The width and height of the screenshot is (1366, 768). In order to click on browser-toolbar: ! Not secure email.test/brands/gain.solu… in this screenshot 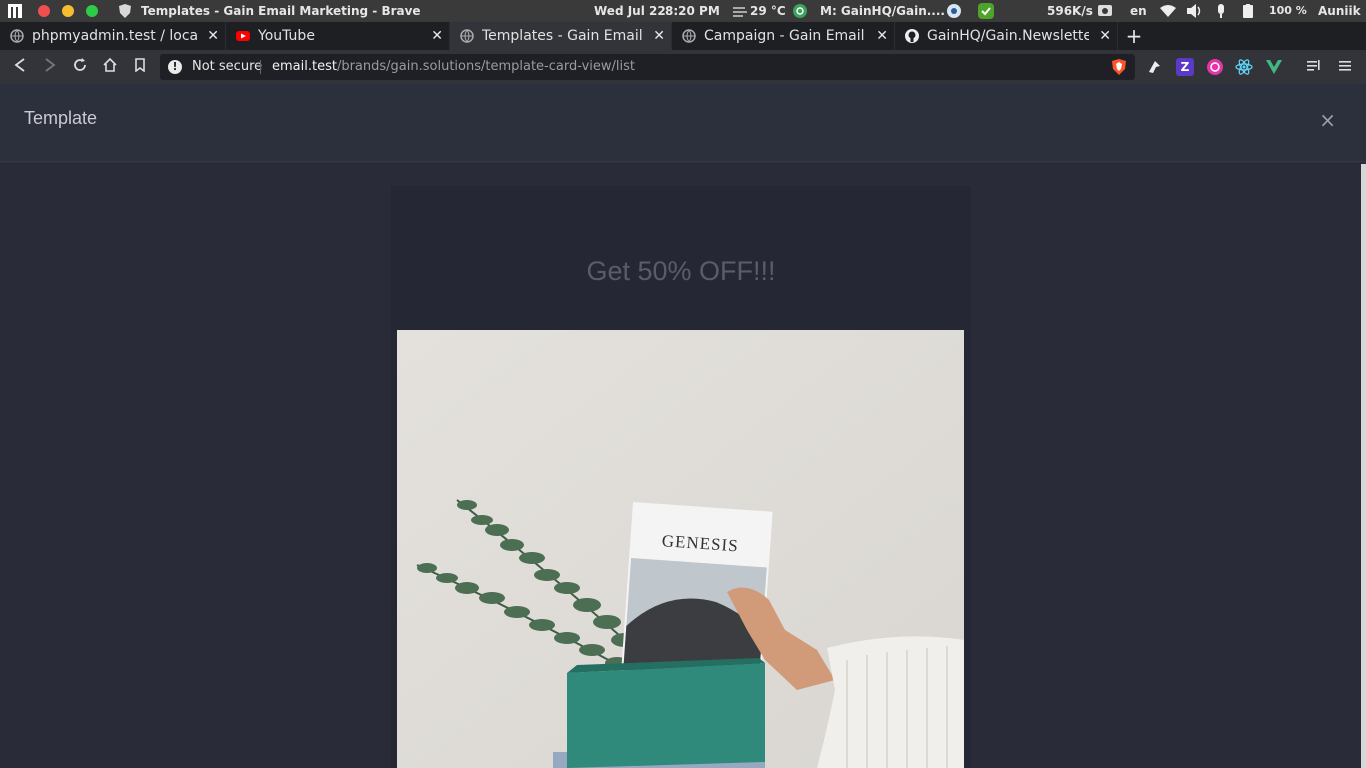, I will do `click(683, 67)`.